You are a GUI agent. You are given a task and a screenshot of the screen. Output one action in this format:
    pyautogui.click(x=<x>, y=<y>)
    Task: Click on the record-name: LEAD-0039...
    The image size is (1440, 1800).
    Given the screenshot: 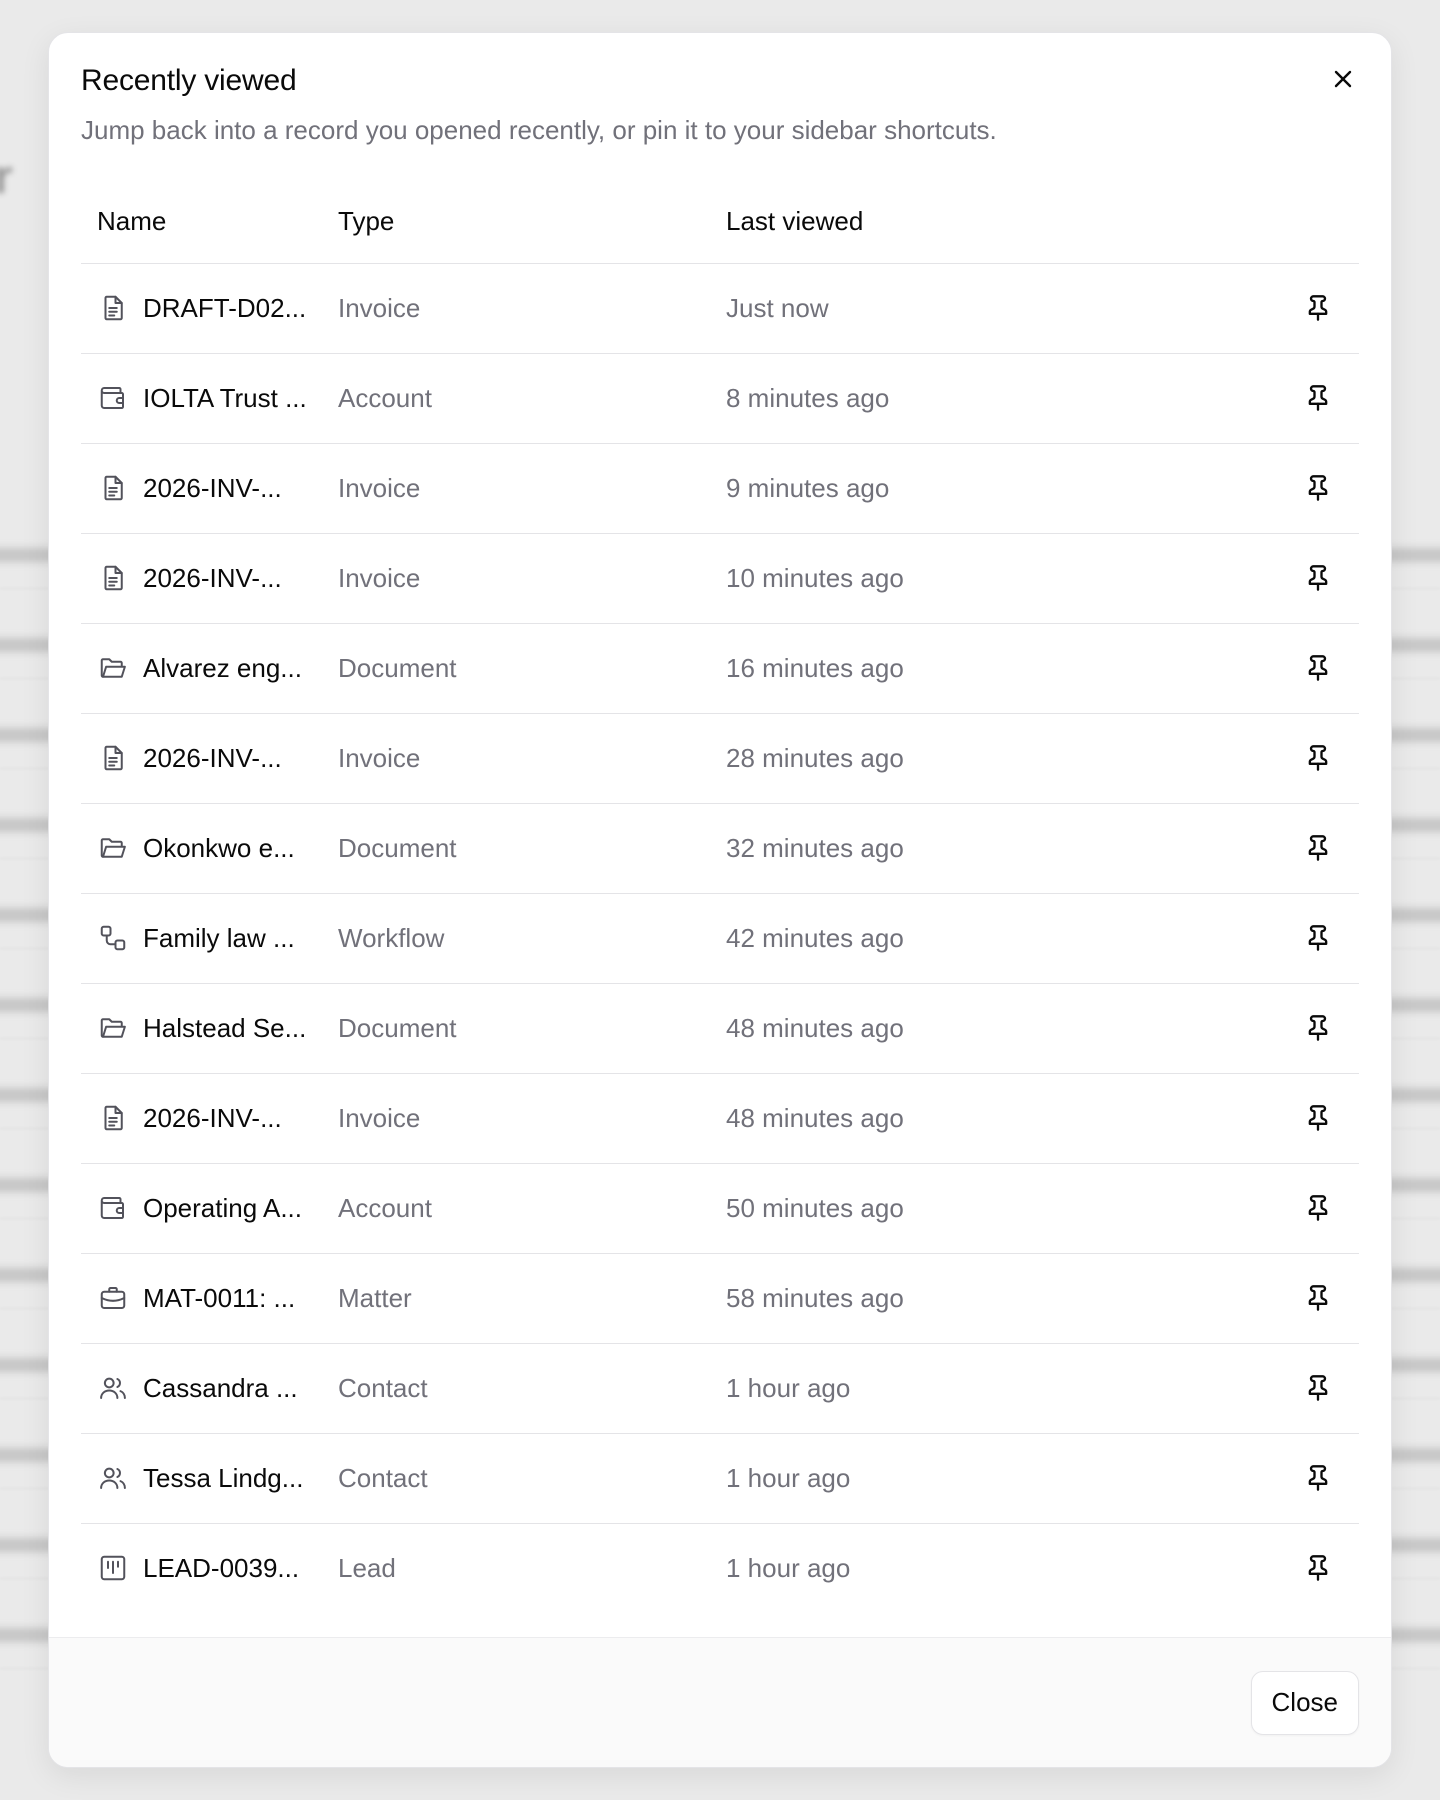 What is the action you would take?
    pyautogui.click(x=221, y=1568)
    